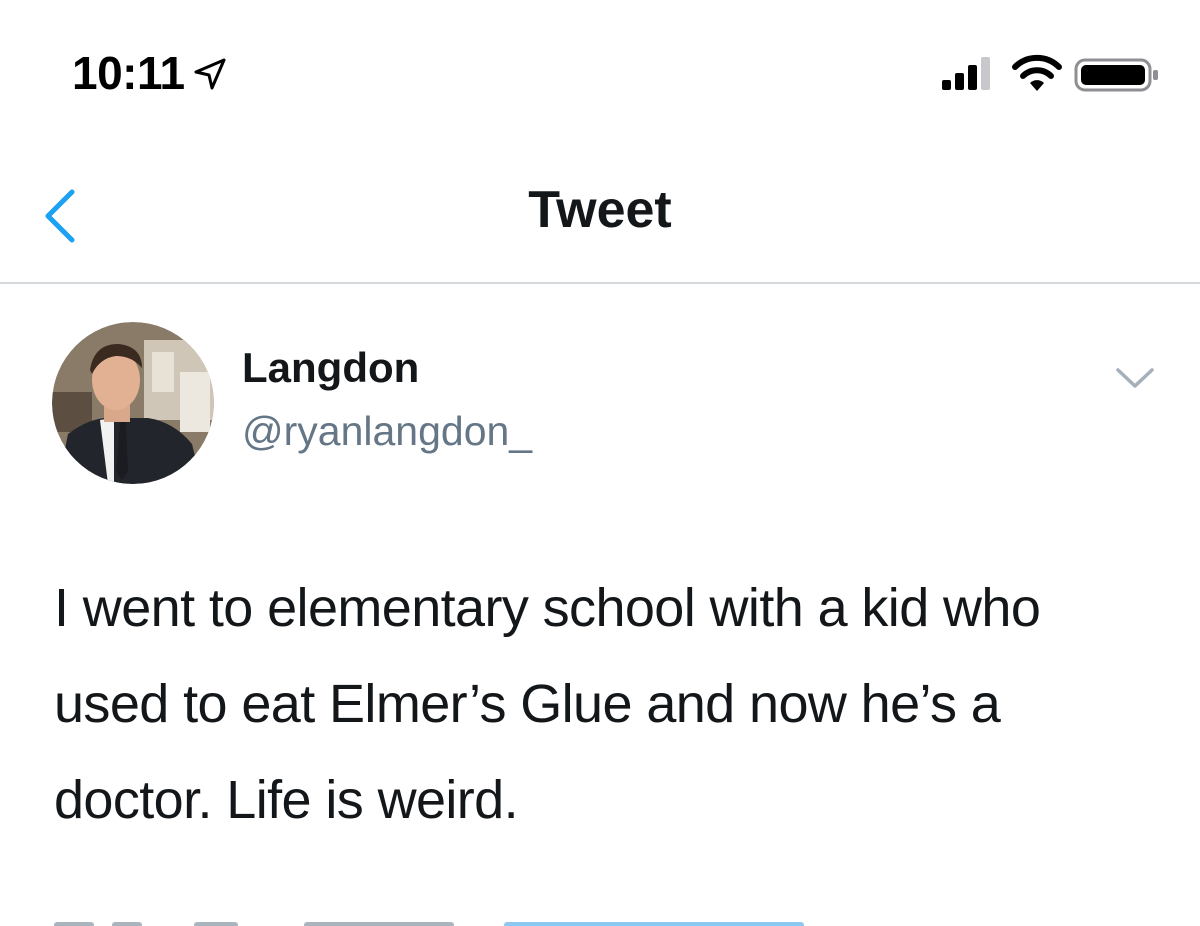 The image size is (1200, 926). What do you see at coordinates (210, 74) in the screenshot?
I see `location-arrow-icon` at bounding box center [210, 74].